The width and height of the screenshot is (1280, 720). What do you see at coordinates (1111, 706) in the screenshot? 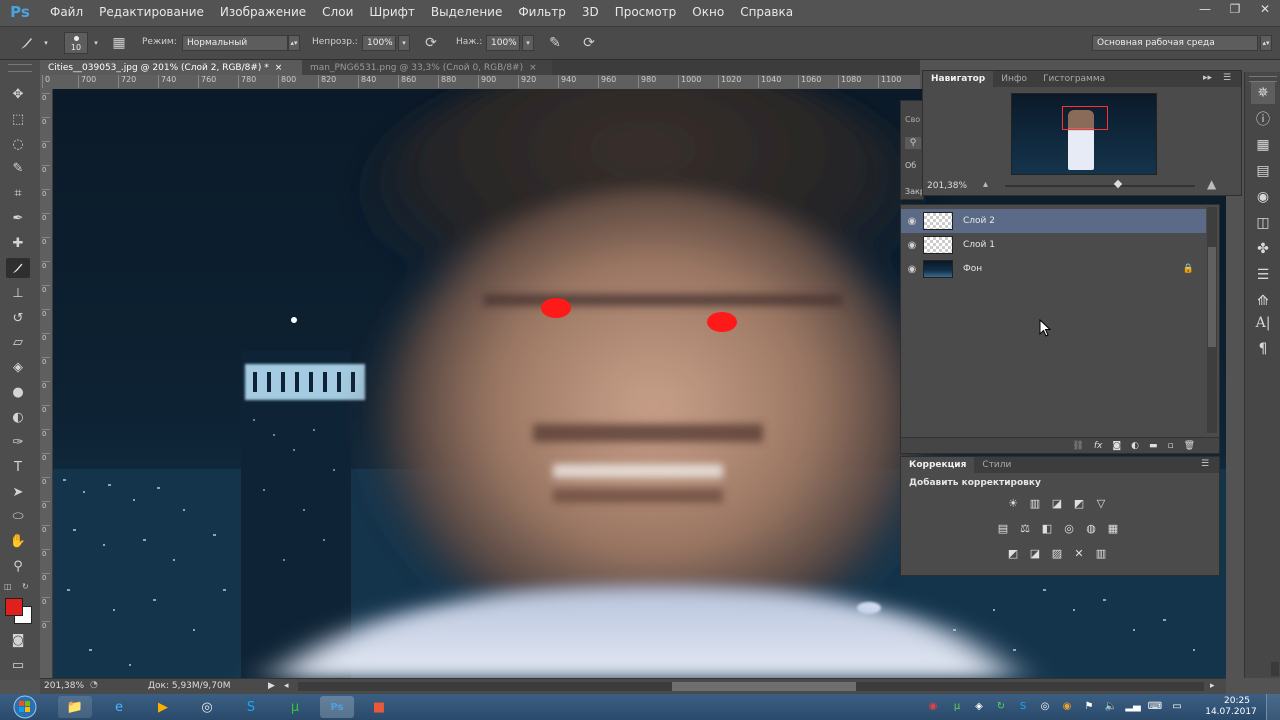
I see `tray-volume-icon: 🔈` at bounding box center [1111, 706].